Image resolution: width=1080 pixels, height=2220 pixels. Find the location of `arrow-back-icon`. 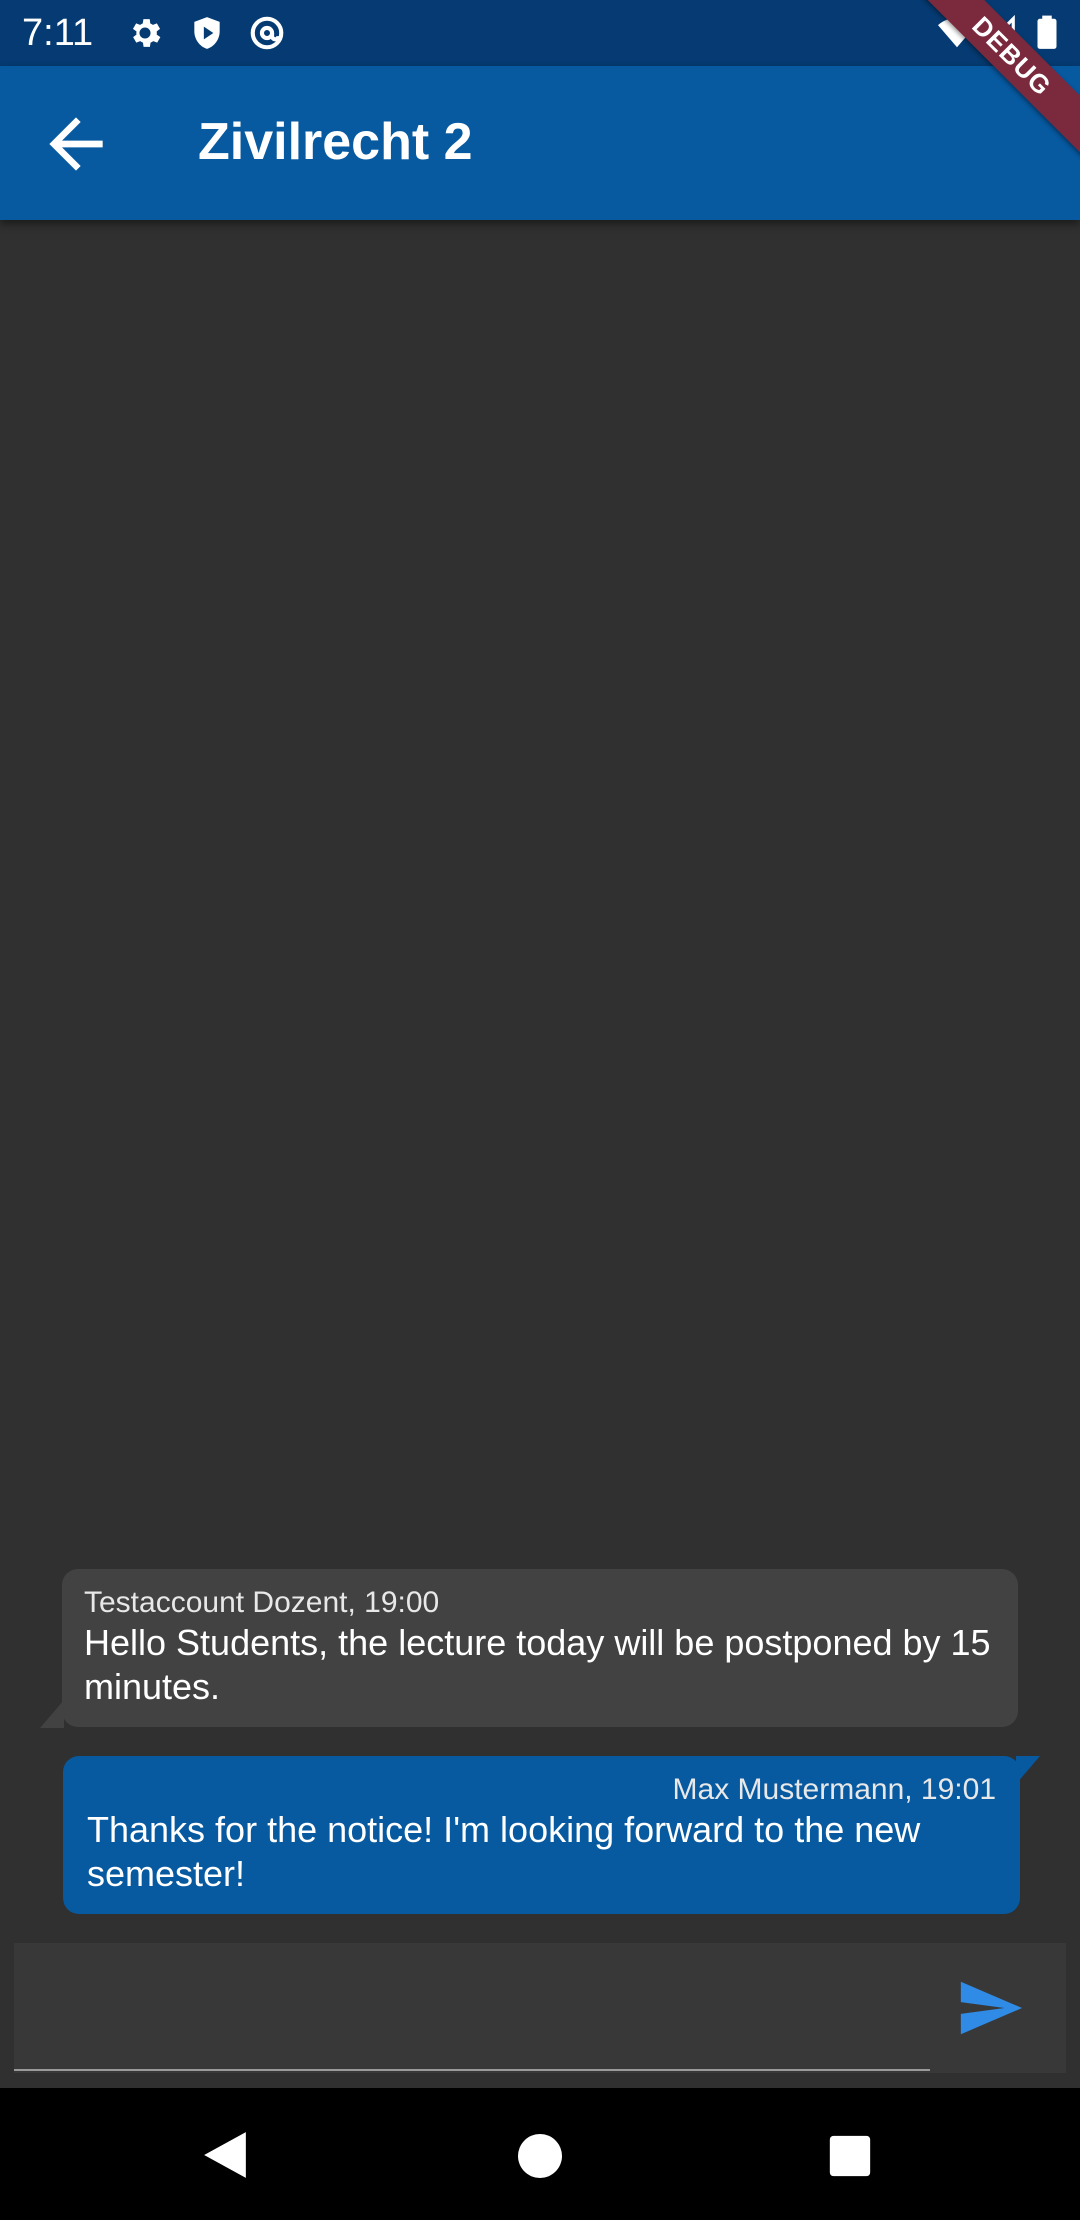

arrow-back-icon is located at coordinates (76, 144).